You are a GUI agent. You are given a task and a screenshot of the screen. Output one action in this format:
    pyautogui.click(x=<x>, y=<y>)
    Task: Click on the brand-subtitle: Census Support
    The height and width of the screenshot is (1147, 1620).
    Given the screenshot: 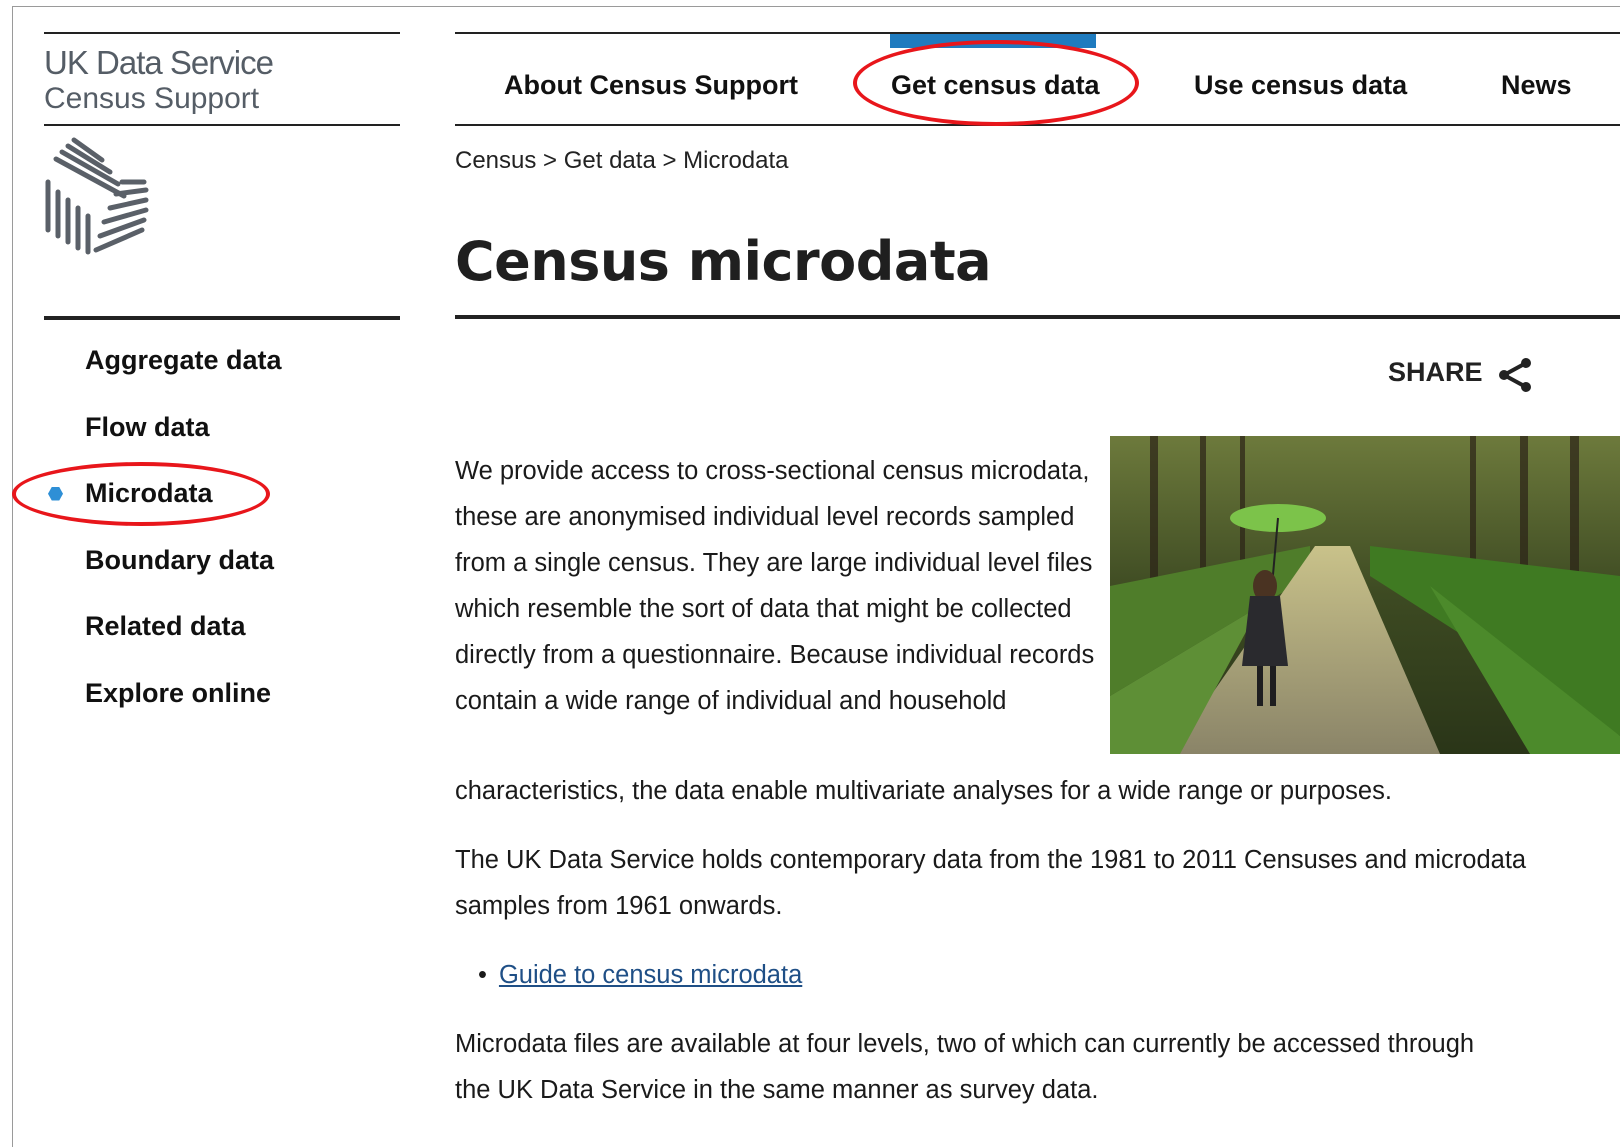 What is the action you would take?
    pyautogui.click(x=152, y=98)
    